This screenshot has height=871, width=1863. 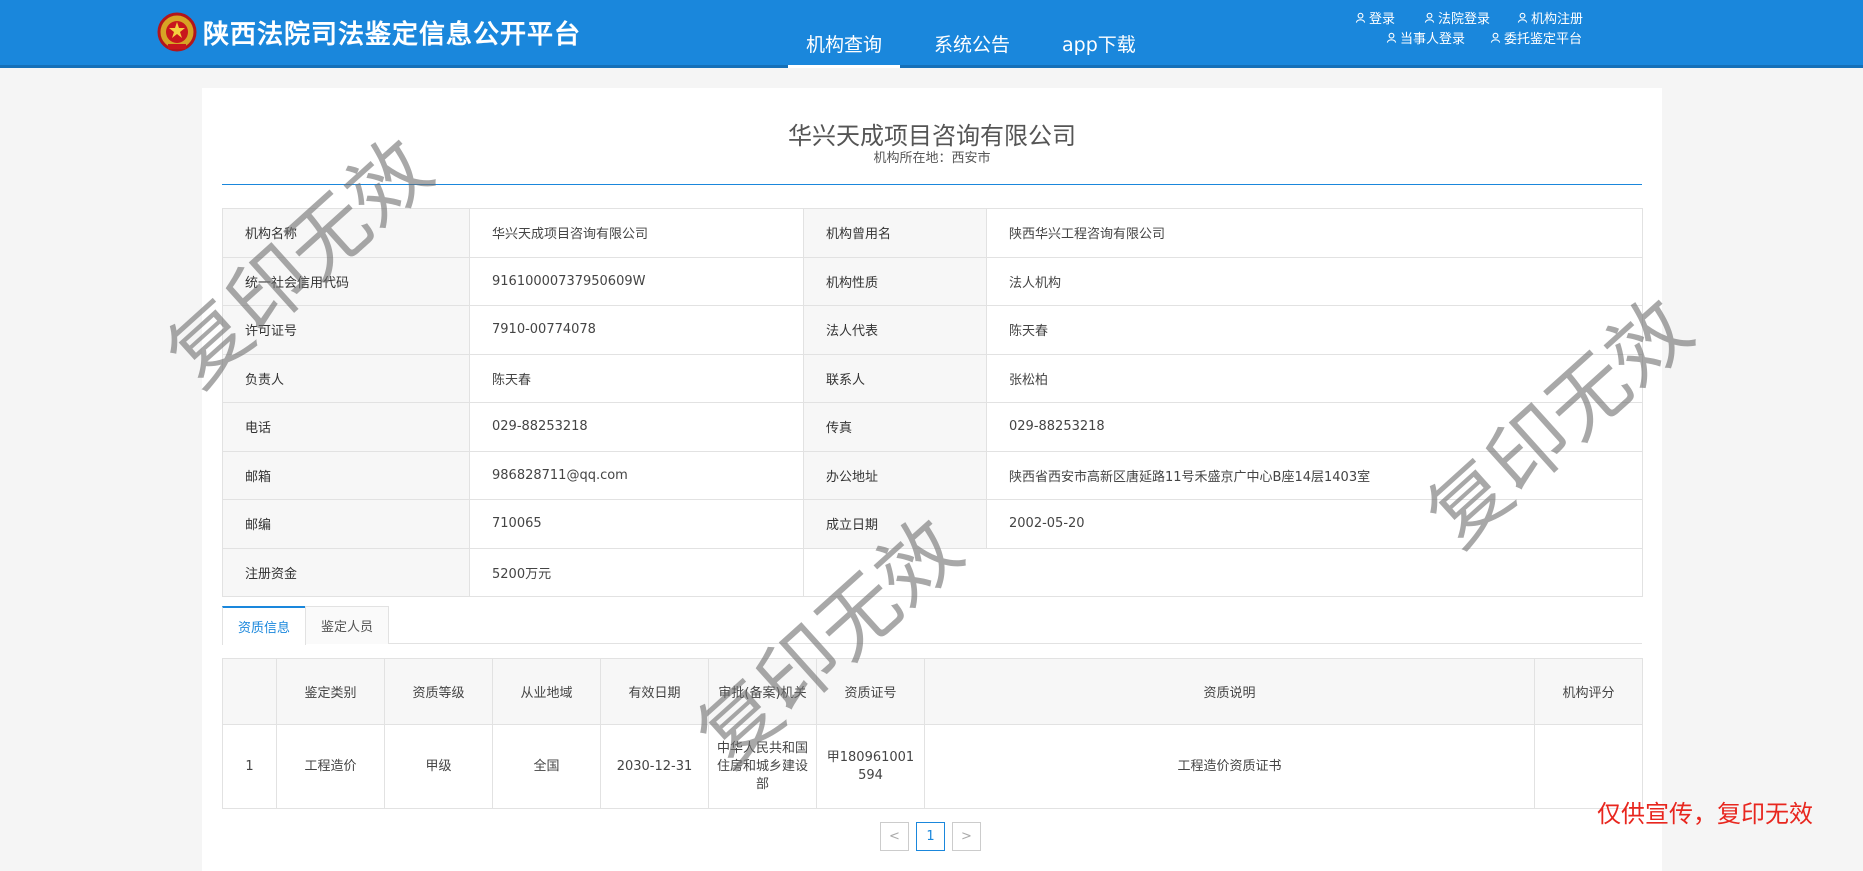 What do you see at coordinates (895, 524) in the screenshot?
I see `info-label: 成立日期` at bounding box center [895, 524].